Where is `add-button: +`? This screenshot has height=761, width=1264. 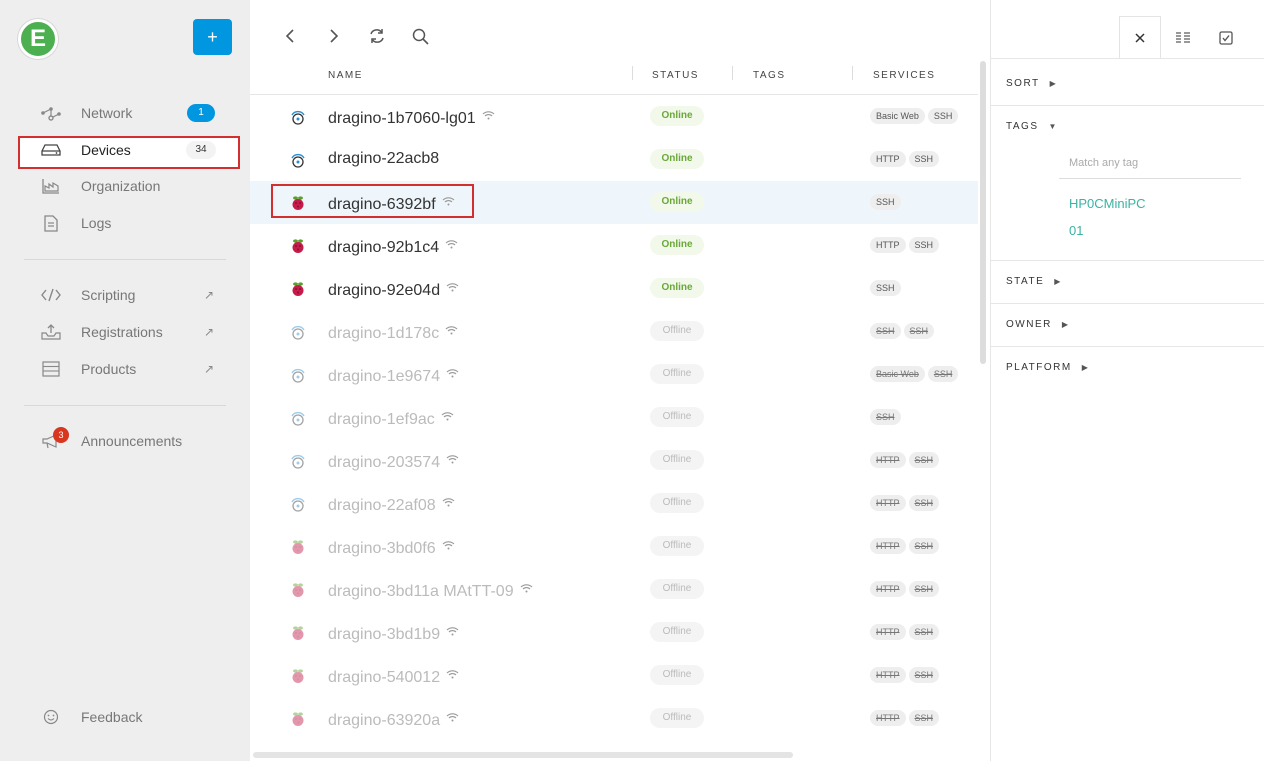 add-button: + is located at coordinates (212, 37).